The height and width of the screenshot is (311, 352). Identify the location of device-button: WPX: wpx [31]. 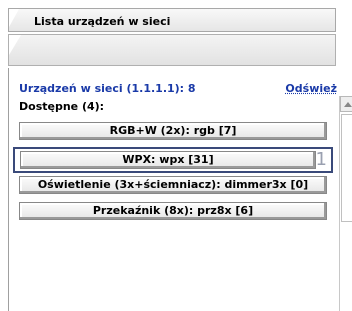
(168, 160).